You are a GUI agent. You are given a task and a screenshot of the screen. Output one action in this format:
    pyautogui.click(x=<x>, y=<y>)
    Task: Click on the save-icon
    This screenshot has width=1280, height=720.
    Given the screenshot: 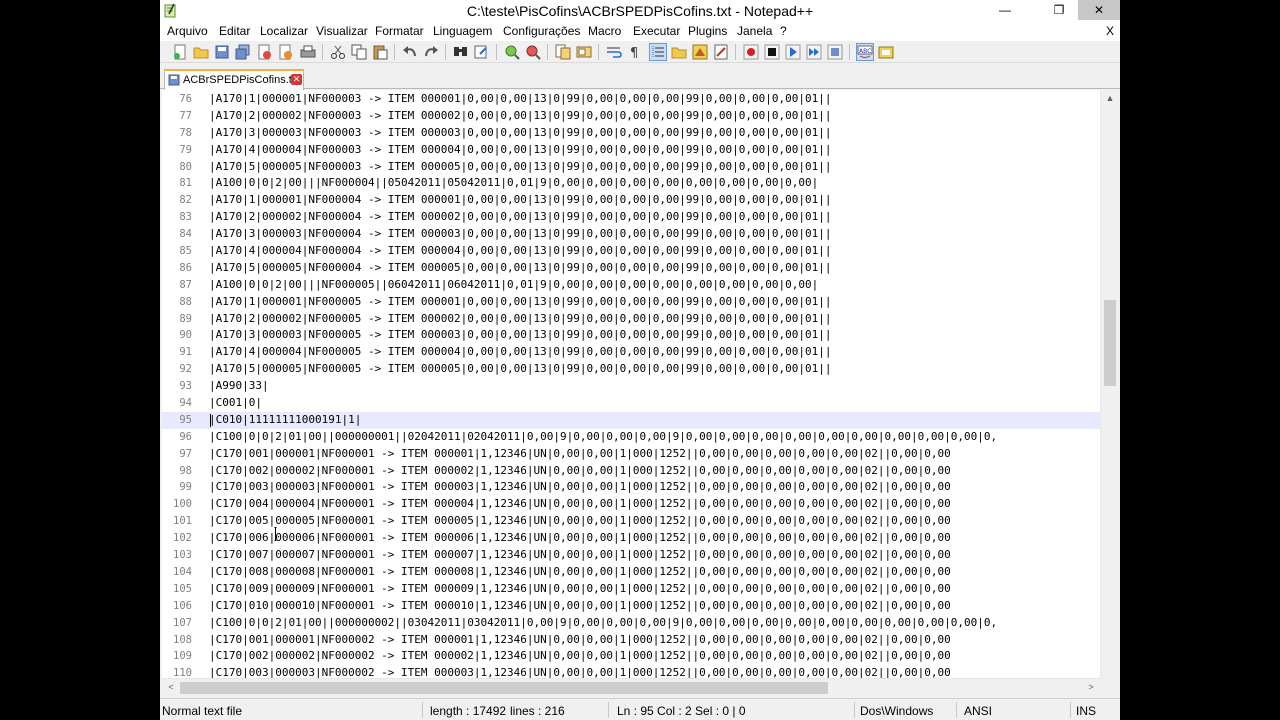 What is the action you would take?
    pyautogui.click(x=222, y=52)
    